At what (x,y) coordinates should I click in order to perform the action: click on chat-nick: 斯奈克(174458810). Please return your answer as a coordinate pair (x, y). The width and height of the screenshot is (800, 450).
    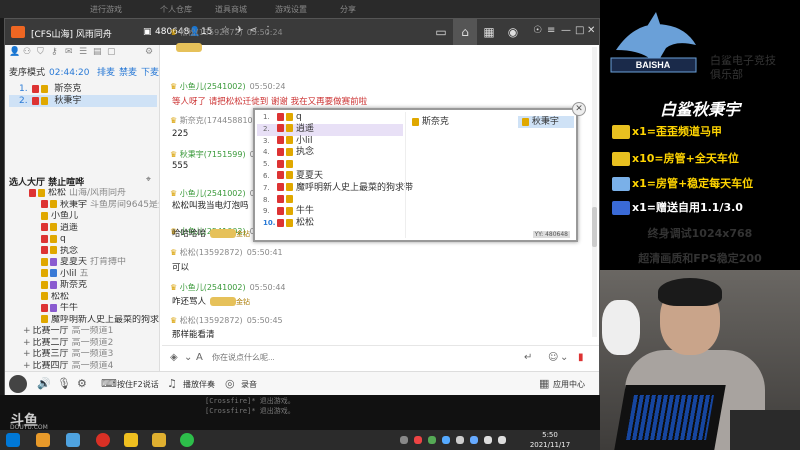
    Looking at the image, I should click on (218, 120).